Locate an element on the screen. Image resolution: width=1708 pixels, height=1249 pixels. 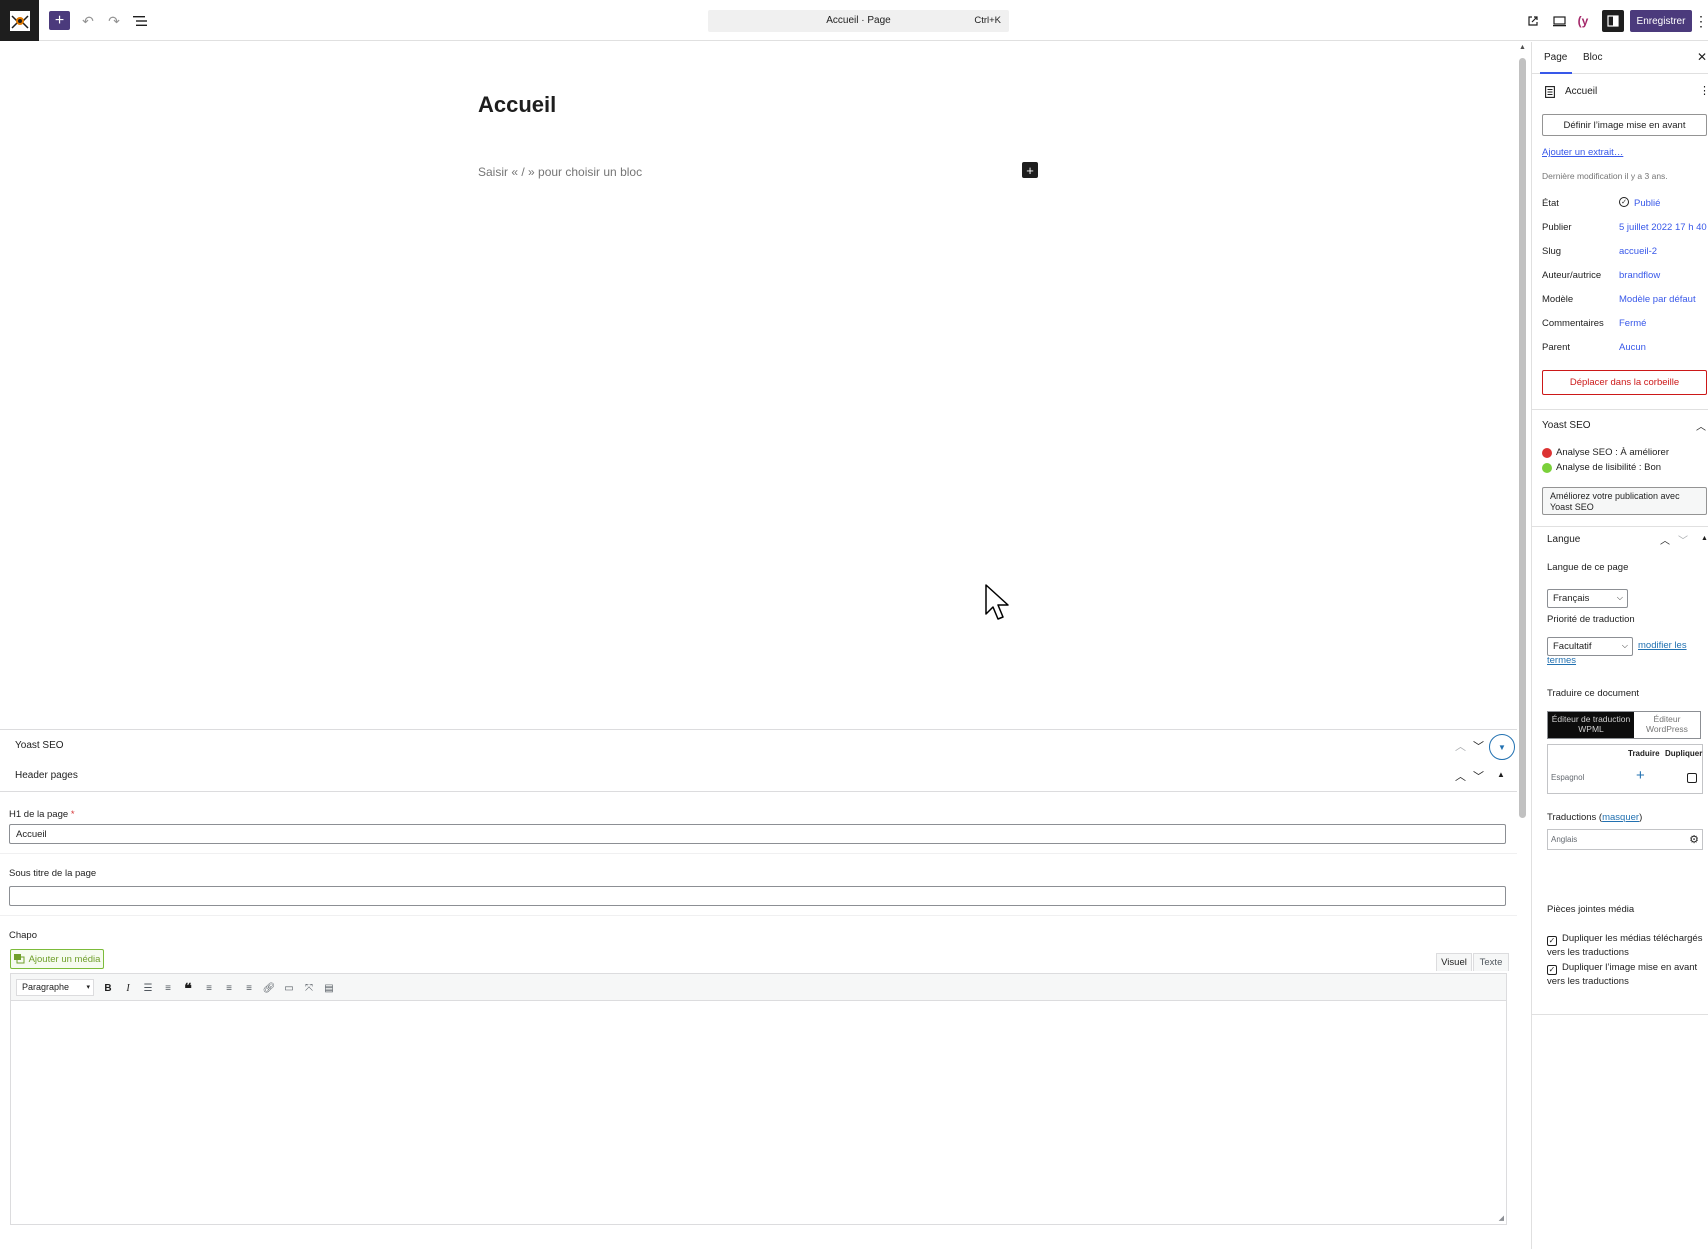
page-language-select: Français ⌵ is located at coordinates (1587, 598).